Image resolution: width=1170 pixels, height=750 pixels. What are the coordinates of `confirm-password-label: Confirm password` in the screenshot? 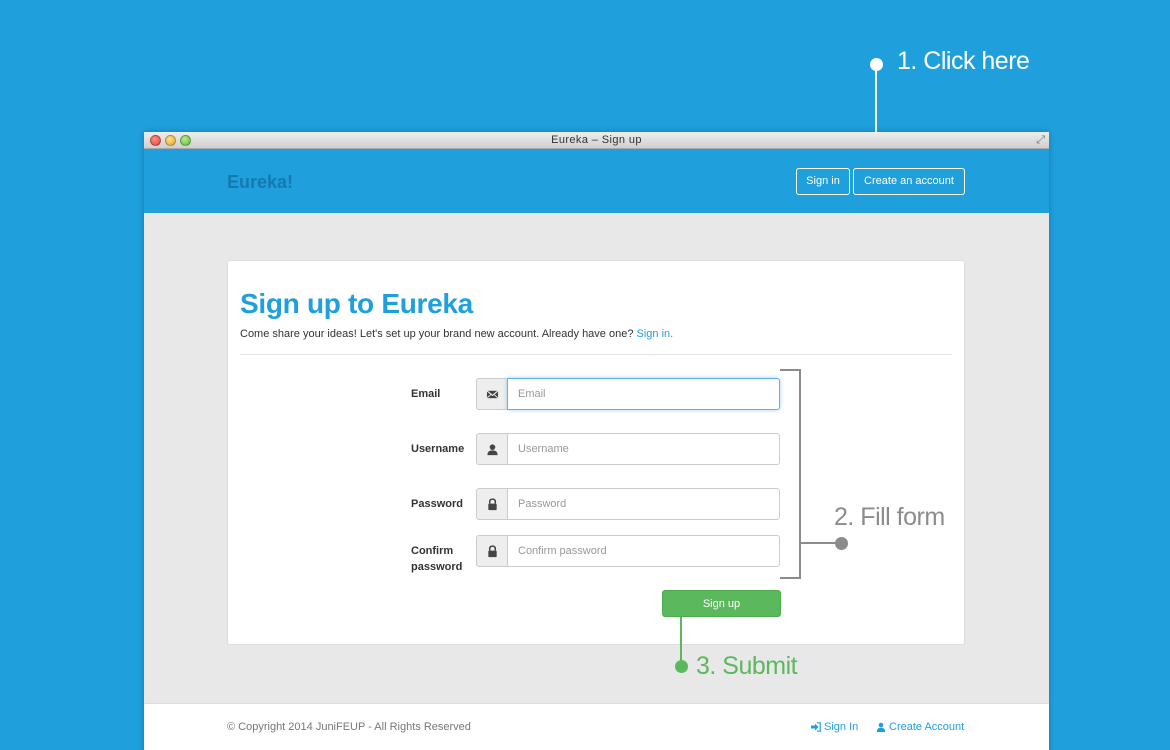 It's located at (437, 559).